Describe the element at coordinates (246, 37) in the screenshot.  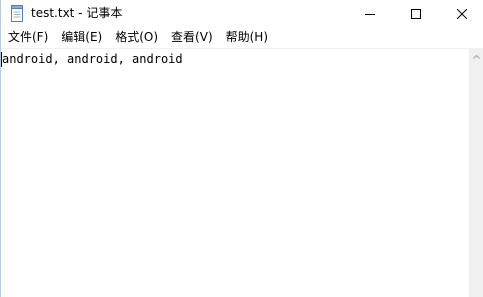
I see `menu-help: 帮助(H)` at that location.